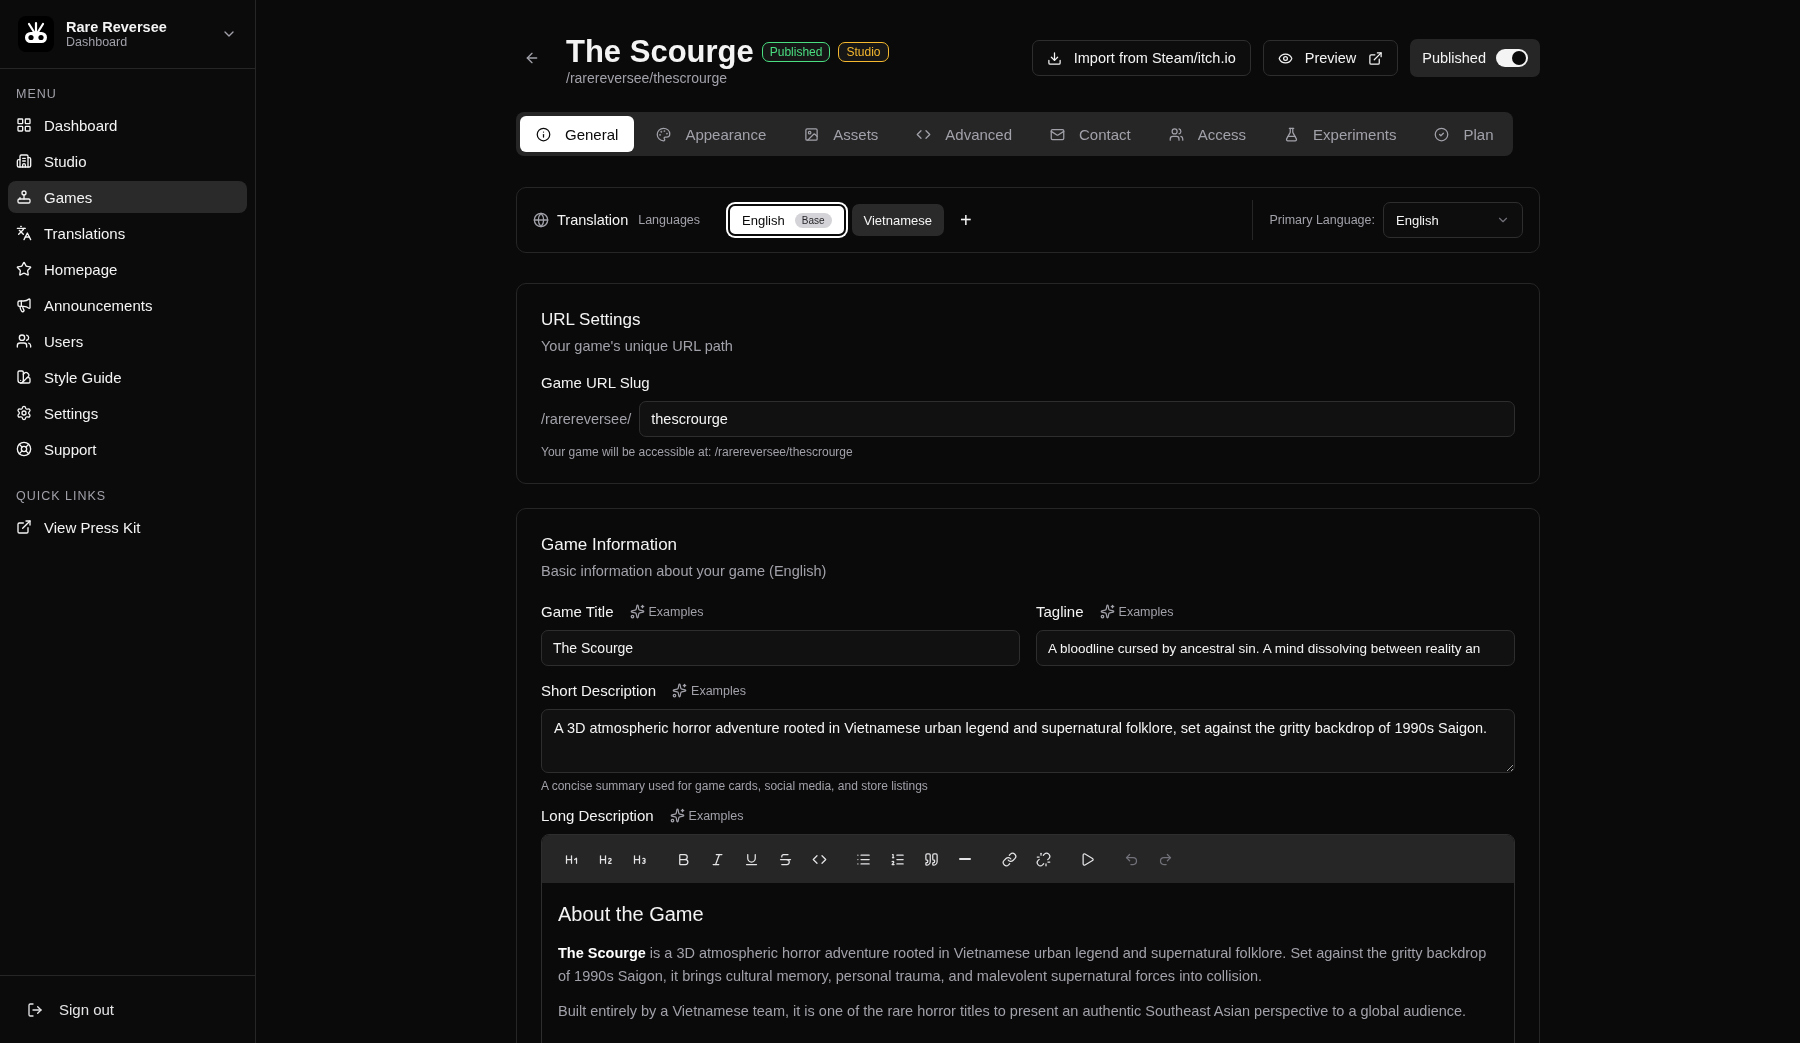  What do you see at coordinates (532, 58) in the screenshot?
I see `back-button` at bounding box center [532, 58].